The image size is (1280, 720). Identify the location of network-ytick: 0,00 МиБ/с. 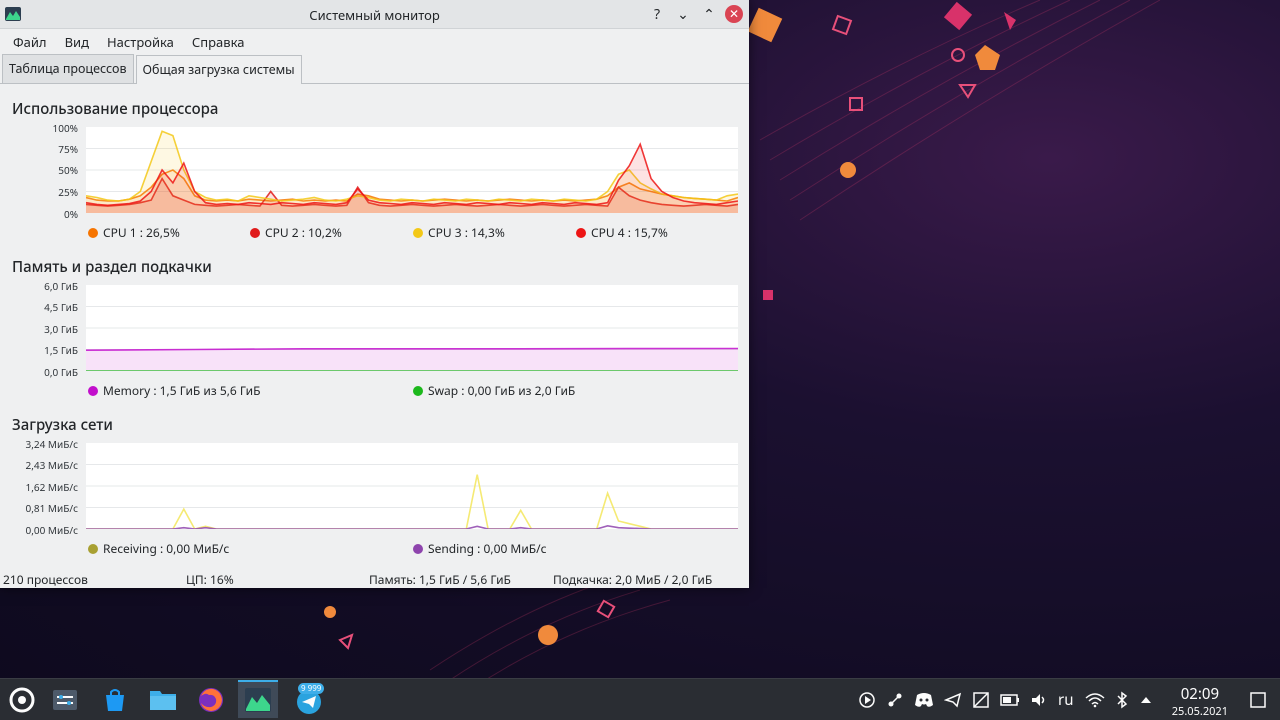
(51, 530).